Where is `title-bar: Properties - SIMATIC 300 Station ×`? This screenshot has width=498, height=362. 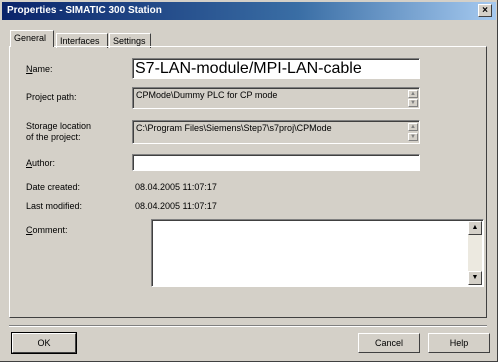
title-bar: Properties - SIMATIC 300 Station × is located at coordinates (249, 11).